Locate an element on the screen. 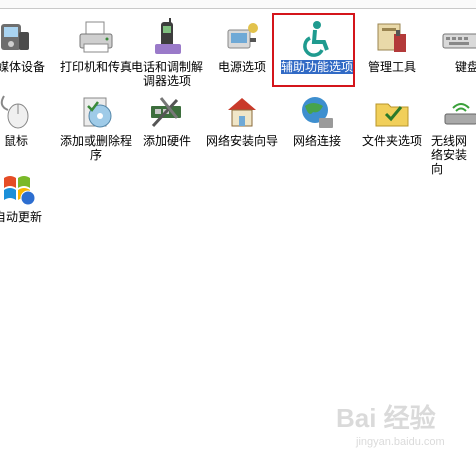 This screenshot has height=469, width=476. control-panel-item-accessibility: 辅助功能选项 is located at coordinates (317, 46).